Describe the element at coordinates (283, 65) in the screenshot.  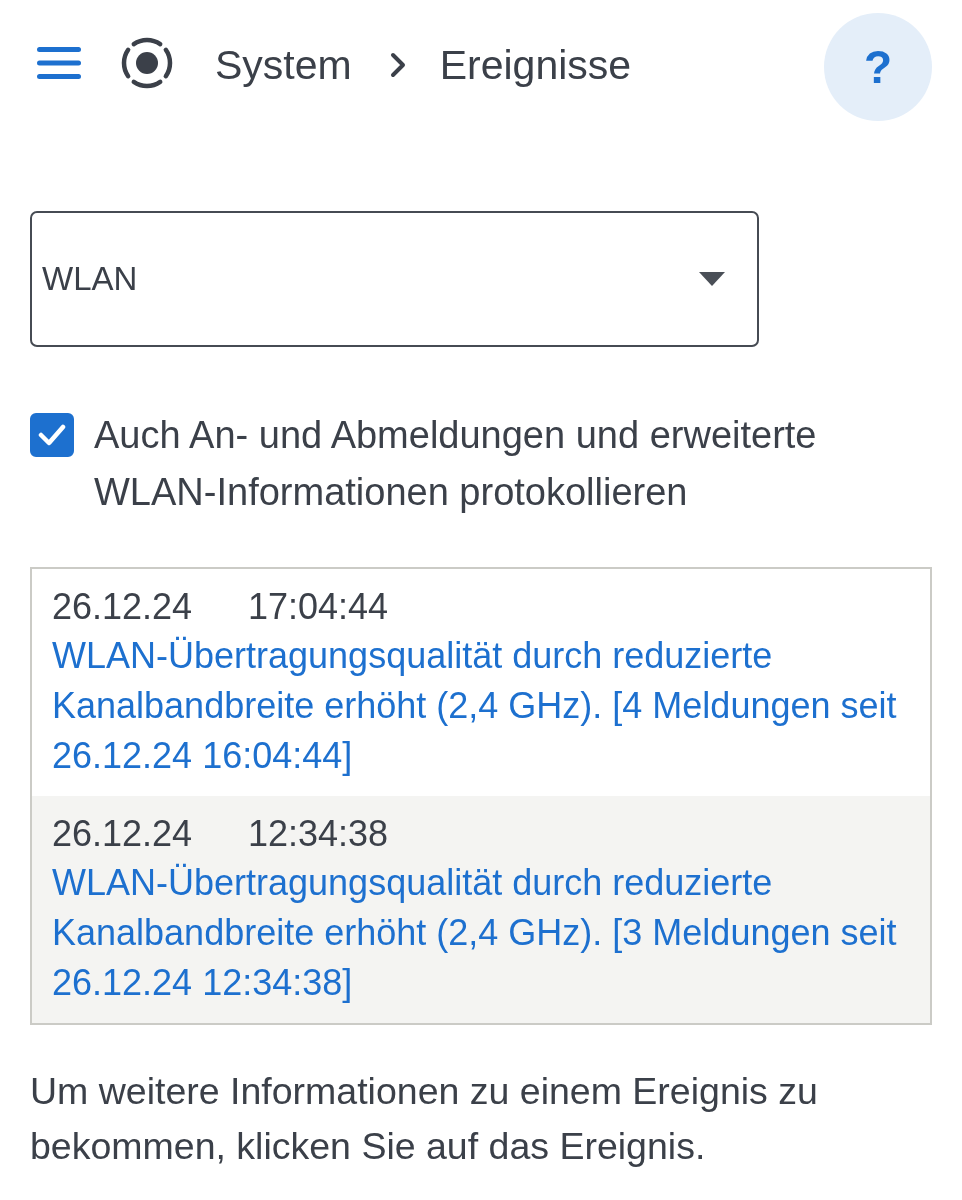
I see `breadcrumb-link: System` at that location.